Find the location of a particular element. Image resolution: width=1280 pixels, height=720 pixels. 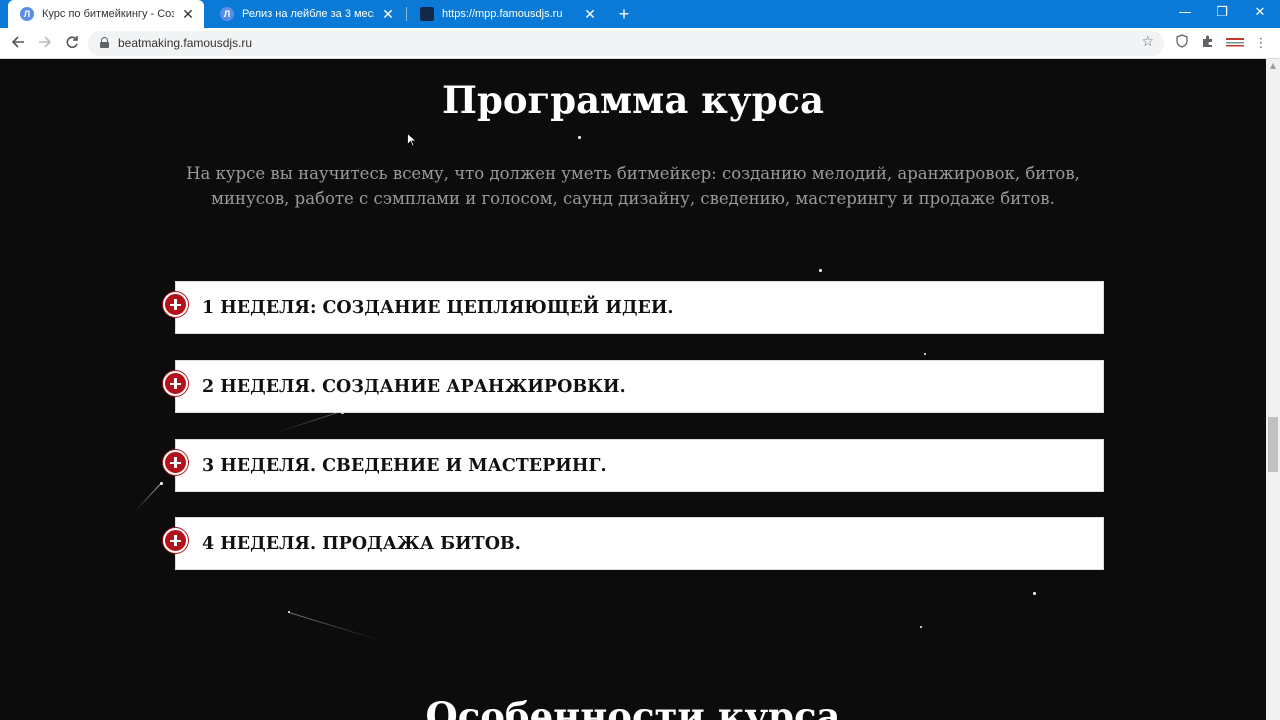

browser-tab: Л Релиз на лейбле за 3 месяца ✕ is located at coordinates (306, 14).